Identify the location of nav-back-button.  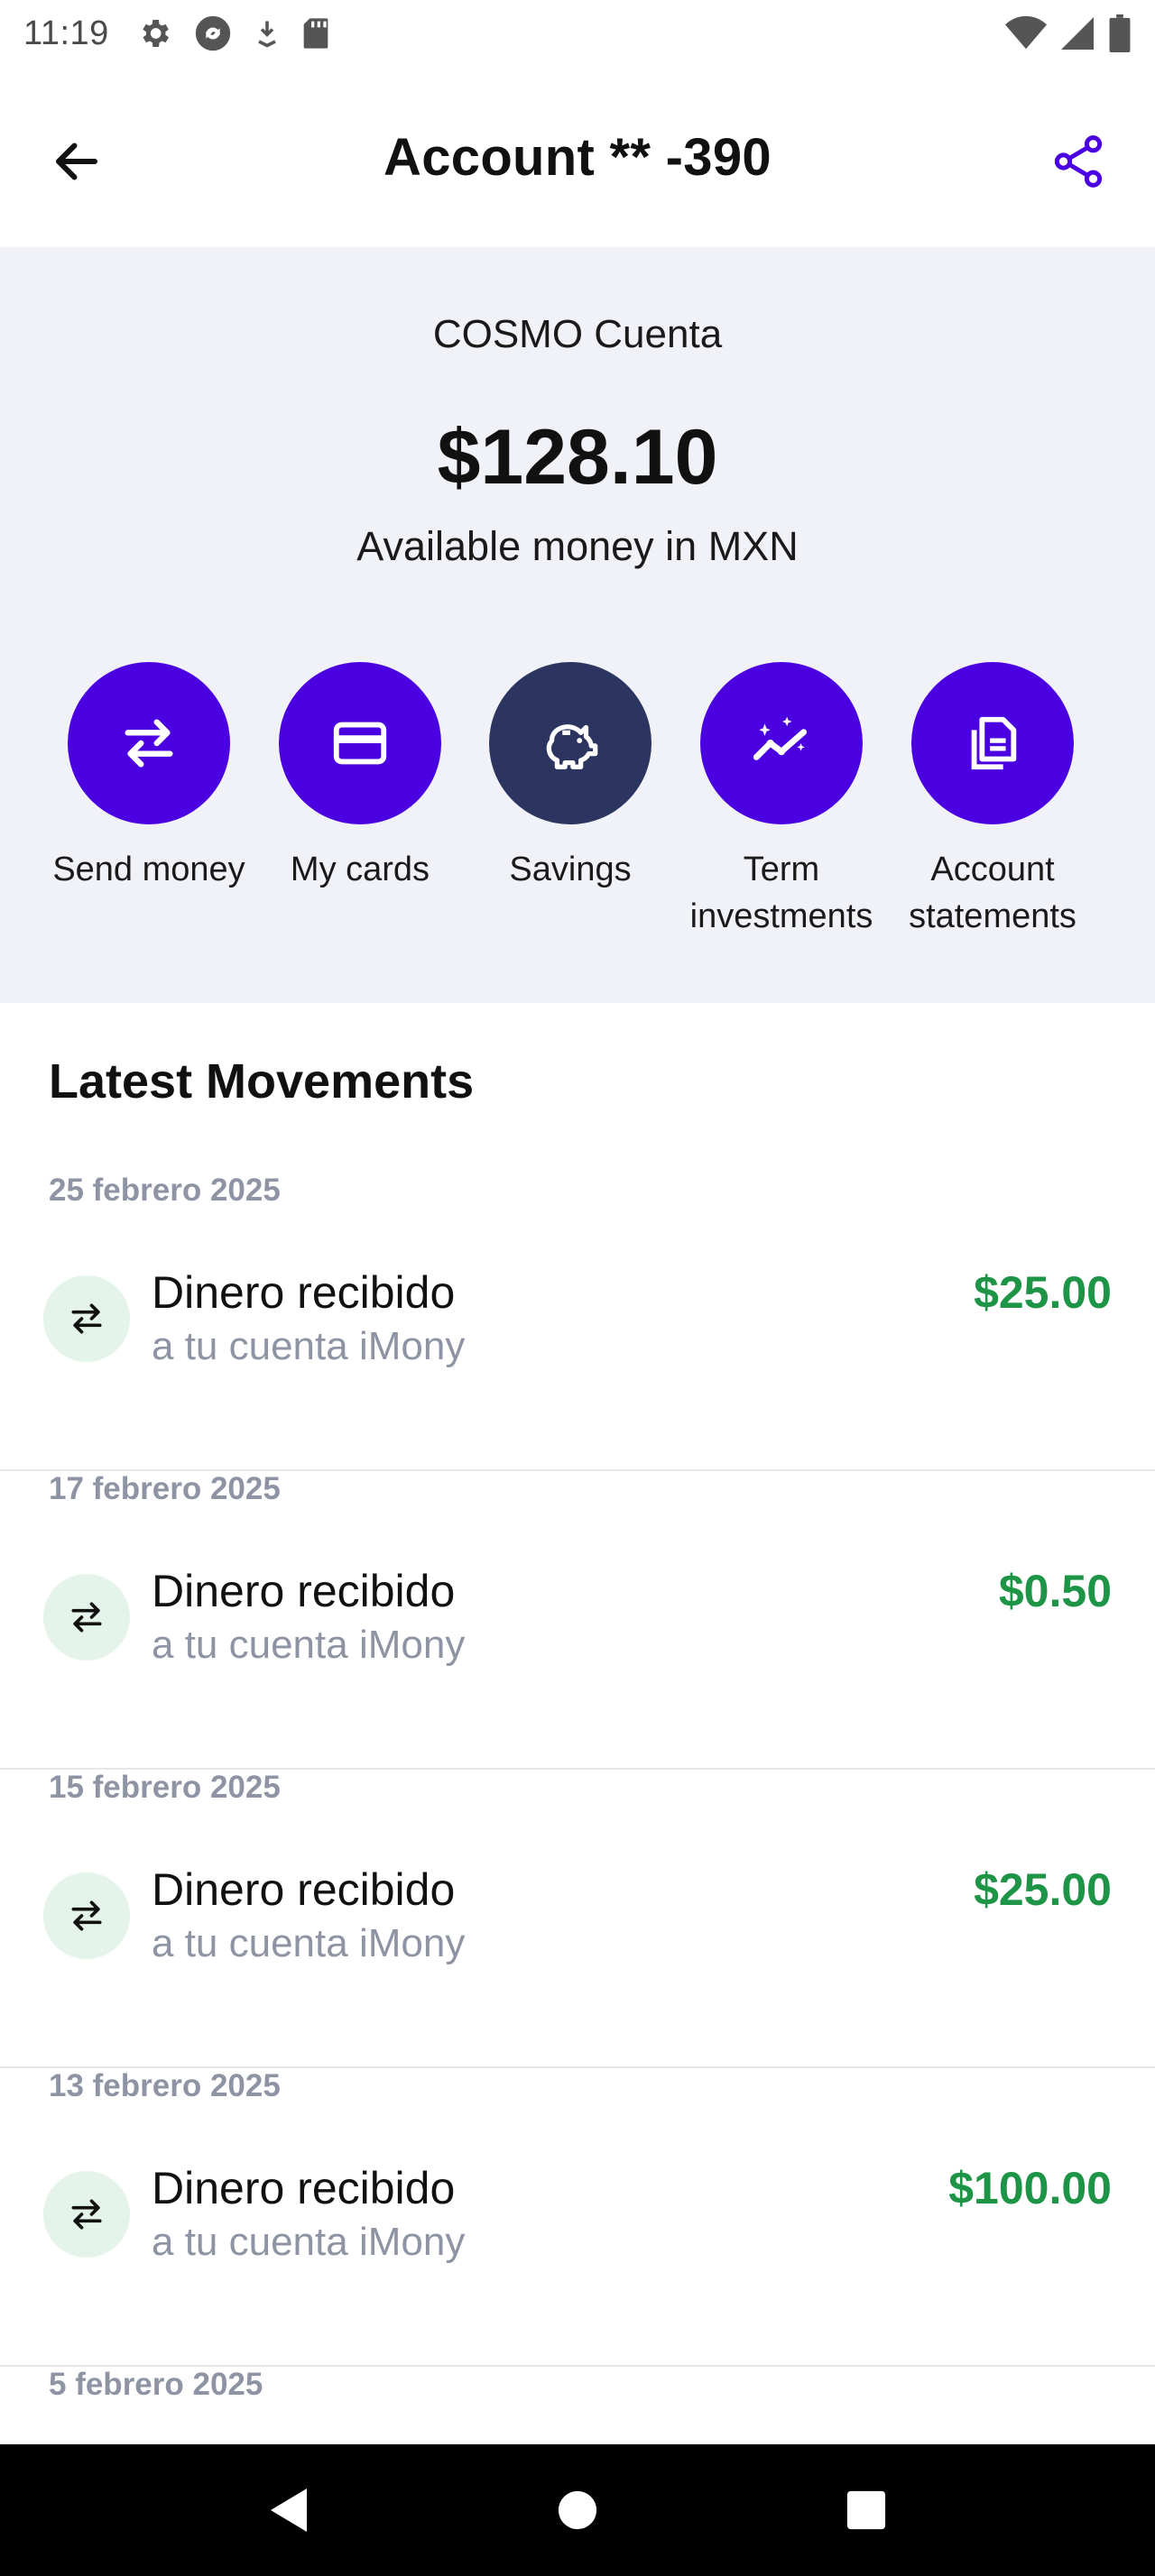
(289, 2510).